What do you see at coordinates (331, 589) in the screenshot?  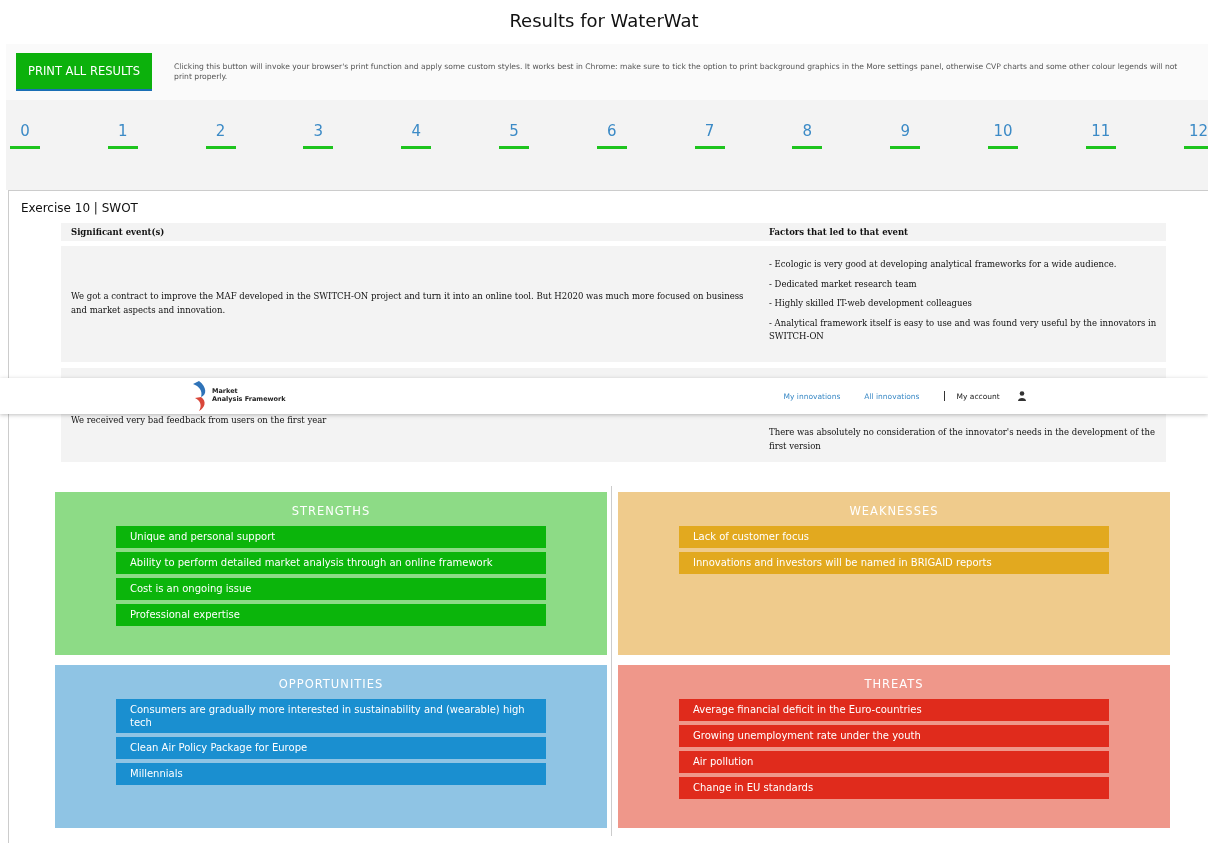 I see `swot-item: Cost is an ongoing issue` at bounding box center [331, 589].